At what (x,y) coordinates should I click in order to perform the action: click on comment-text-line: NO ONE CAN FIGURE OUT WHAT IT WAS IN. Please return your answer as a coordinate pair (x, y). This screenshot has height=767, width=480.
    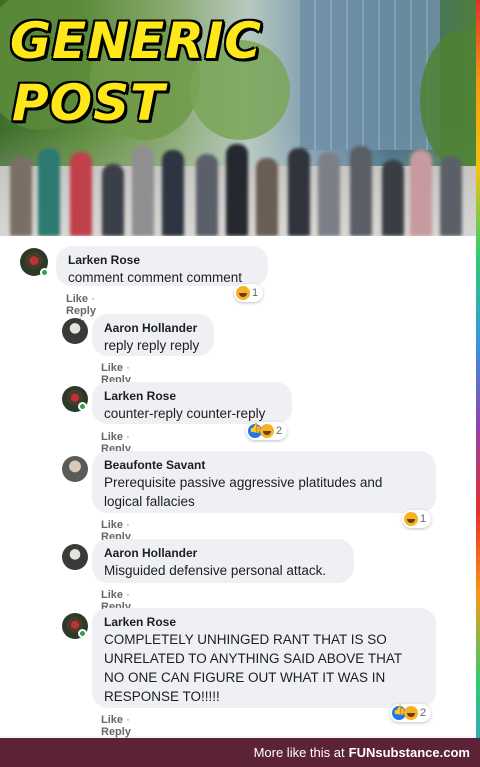
    Looking at the image, I should click on (245, 677).